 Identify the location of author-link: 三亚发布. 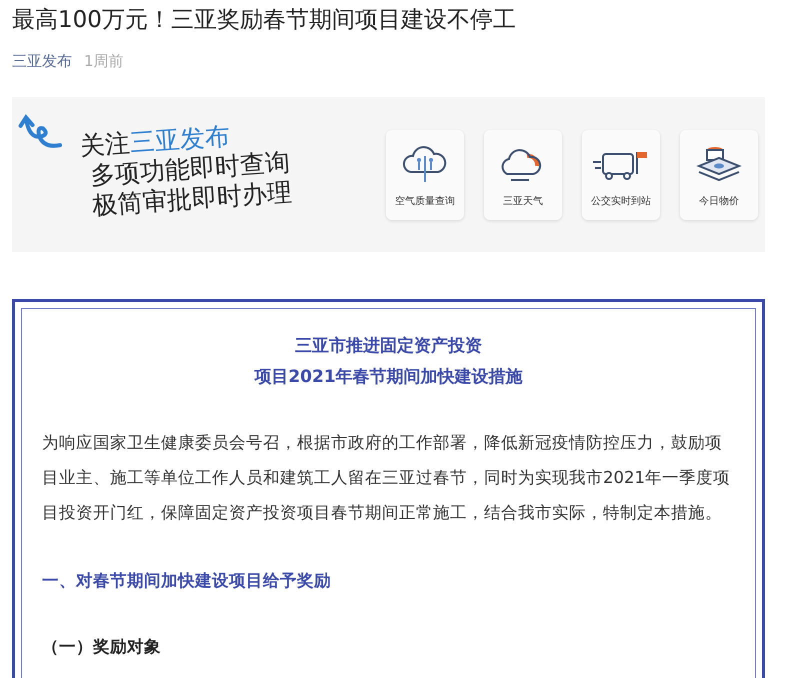
(42, 61).